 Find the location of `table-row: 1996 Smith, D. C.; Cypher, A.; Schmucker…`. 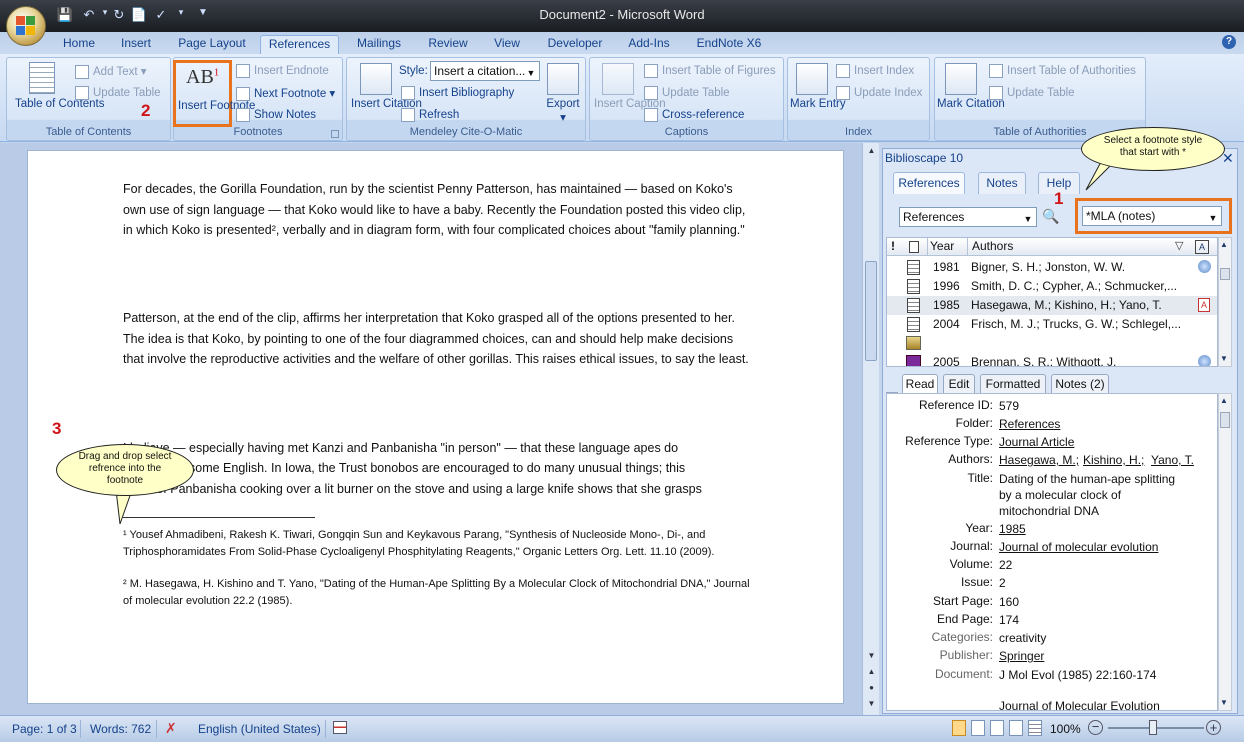

table-row: 1996 Smith, D. C.; Cypher, A.; Schmucker… is located at coordinates (1052, 286).